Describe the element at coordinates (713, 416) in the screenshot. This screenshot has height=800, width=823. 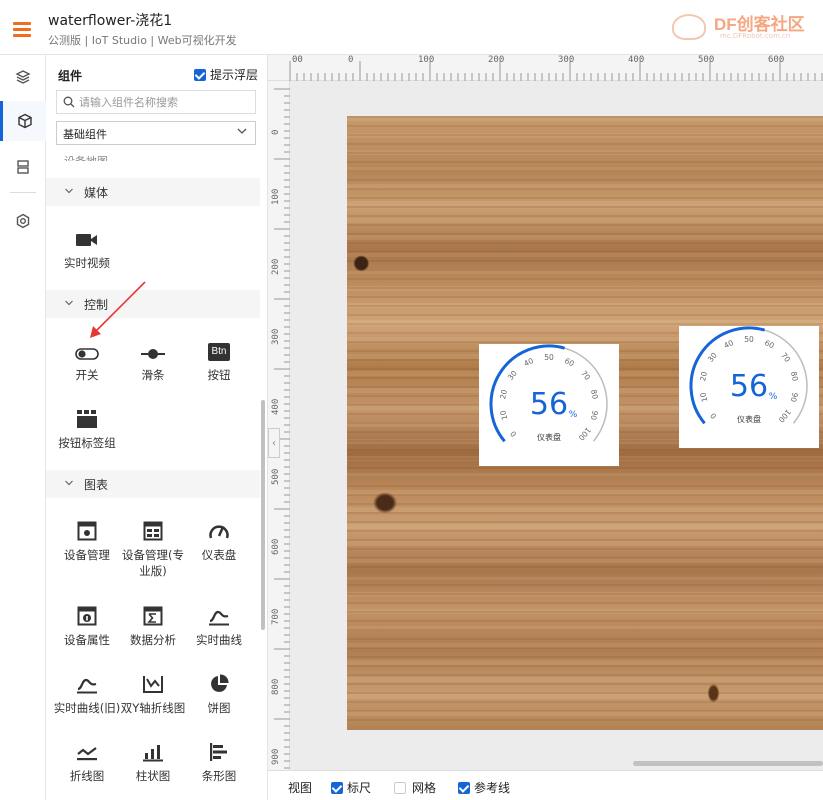
I see `gauge-tick-label: 0` at that location.